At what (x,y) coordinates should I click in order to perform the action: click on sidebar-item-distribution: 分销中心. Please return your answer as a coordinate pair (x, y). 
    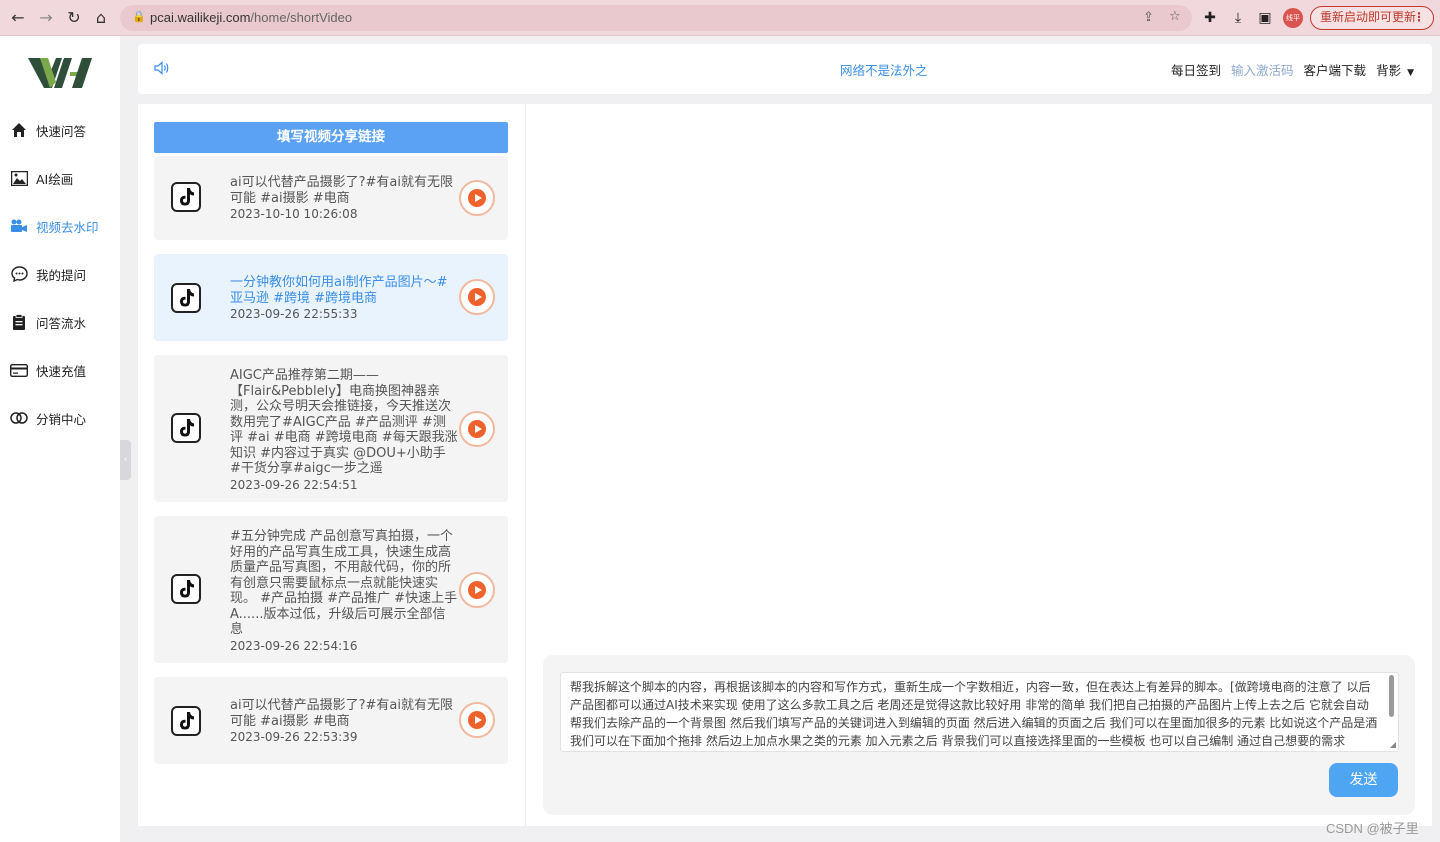
    Looking at the image, I should click on (65, 418).